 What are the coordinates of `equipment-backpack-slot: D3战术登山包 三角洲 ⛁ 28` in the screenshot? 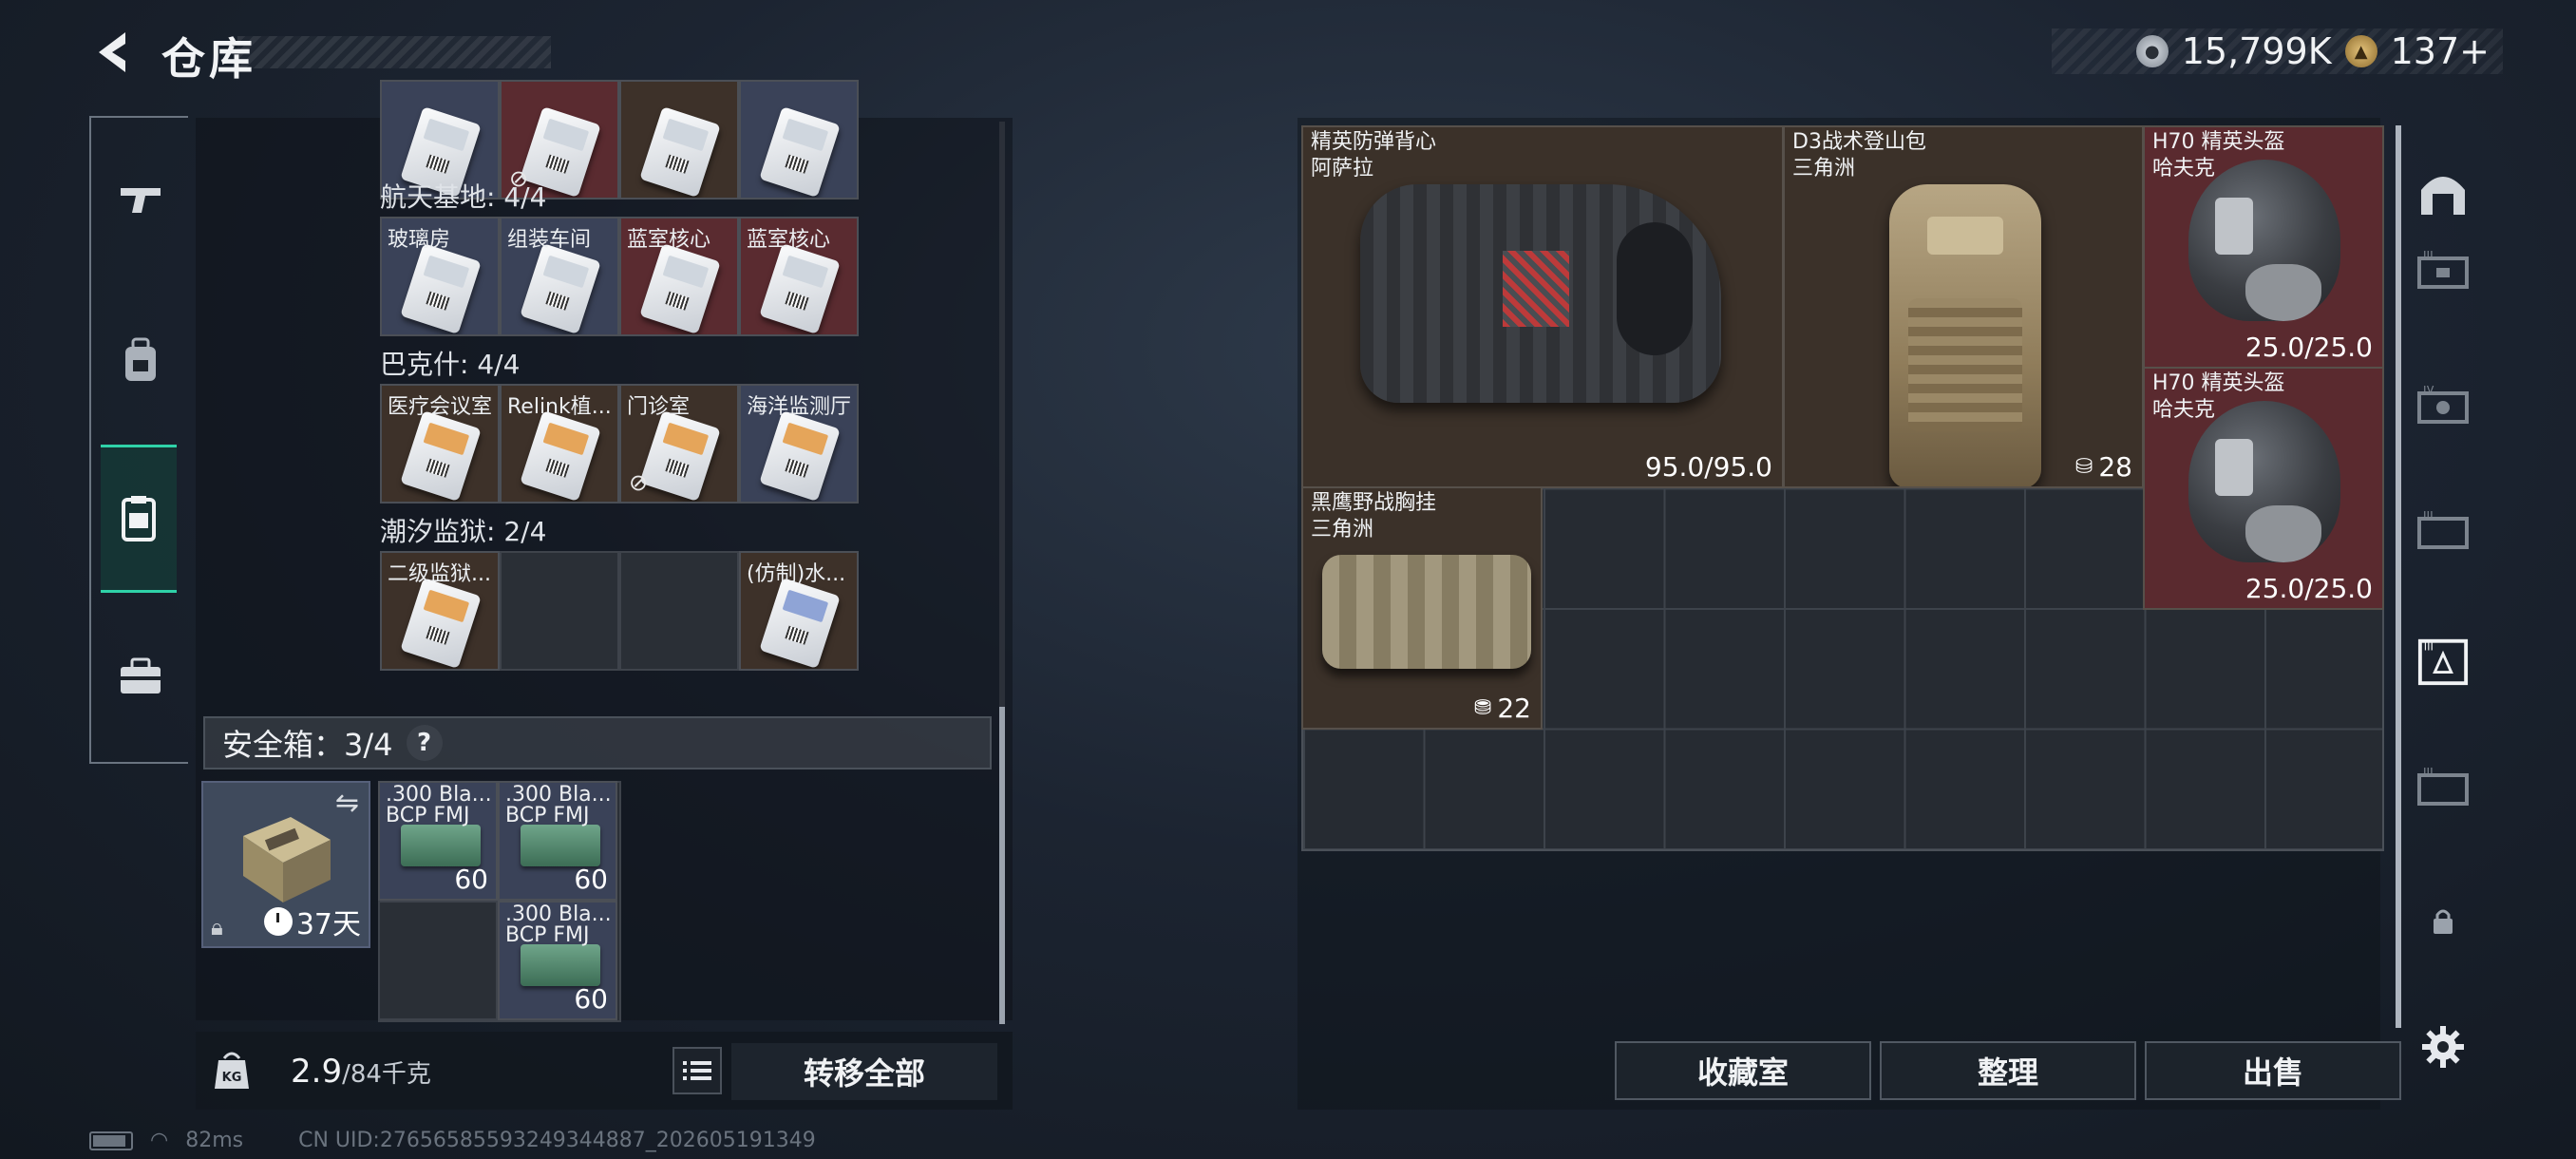 It's located at (1963, 306).